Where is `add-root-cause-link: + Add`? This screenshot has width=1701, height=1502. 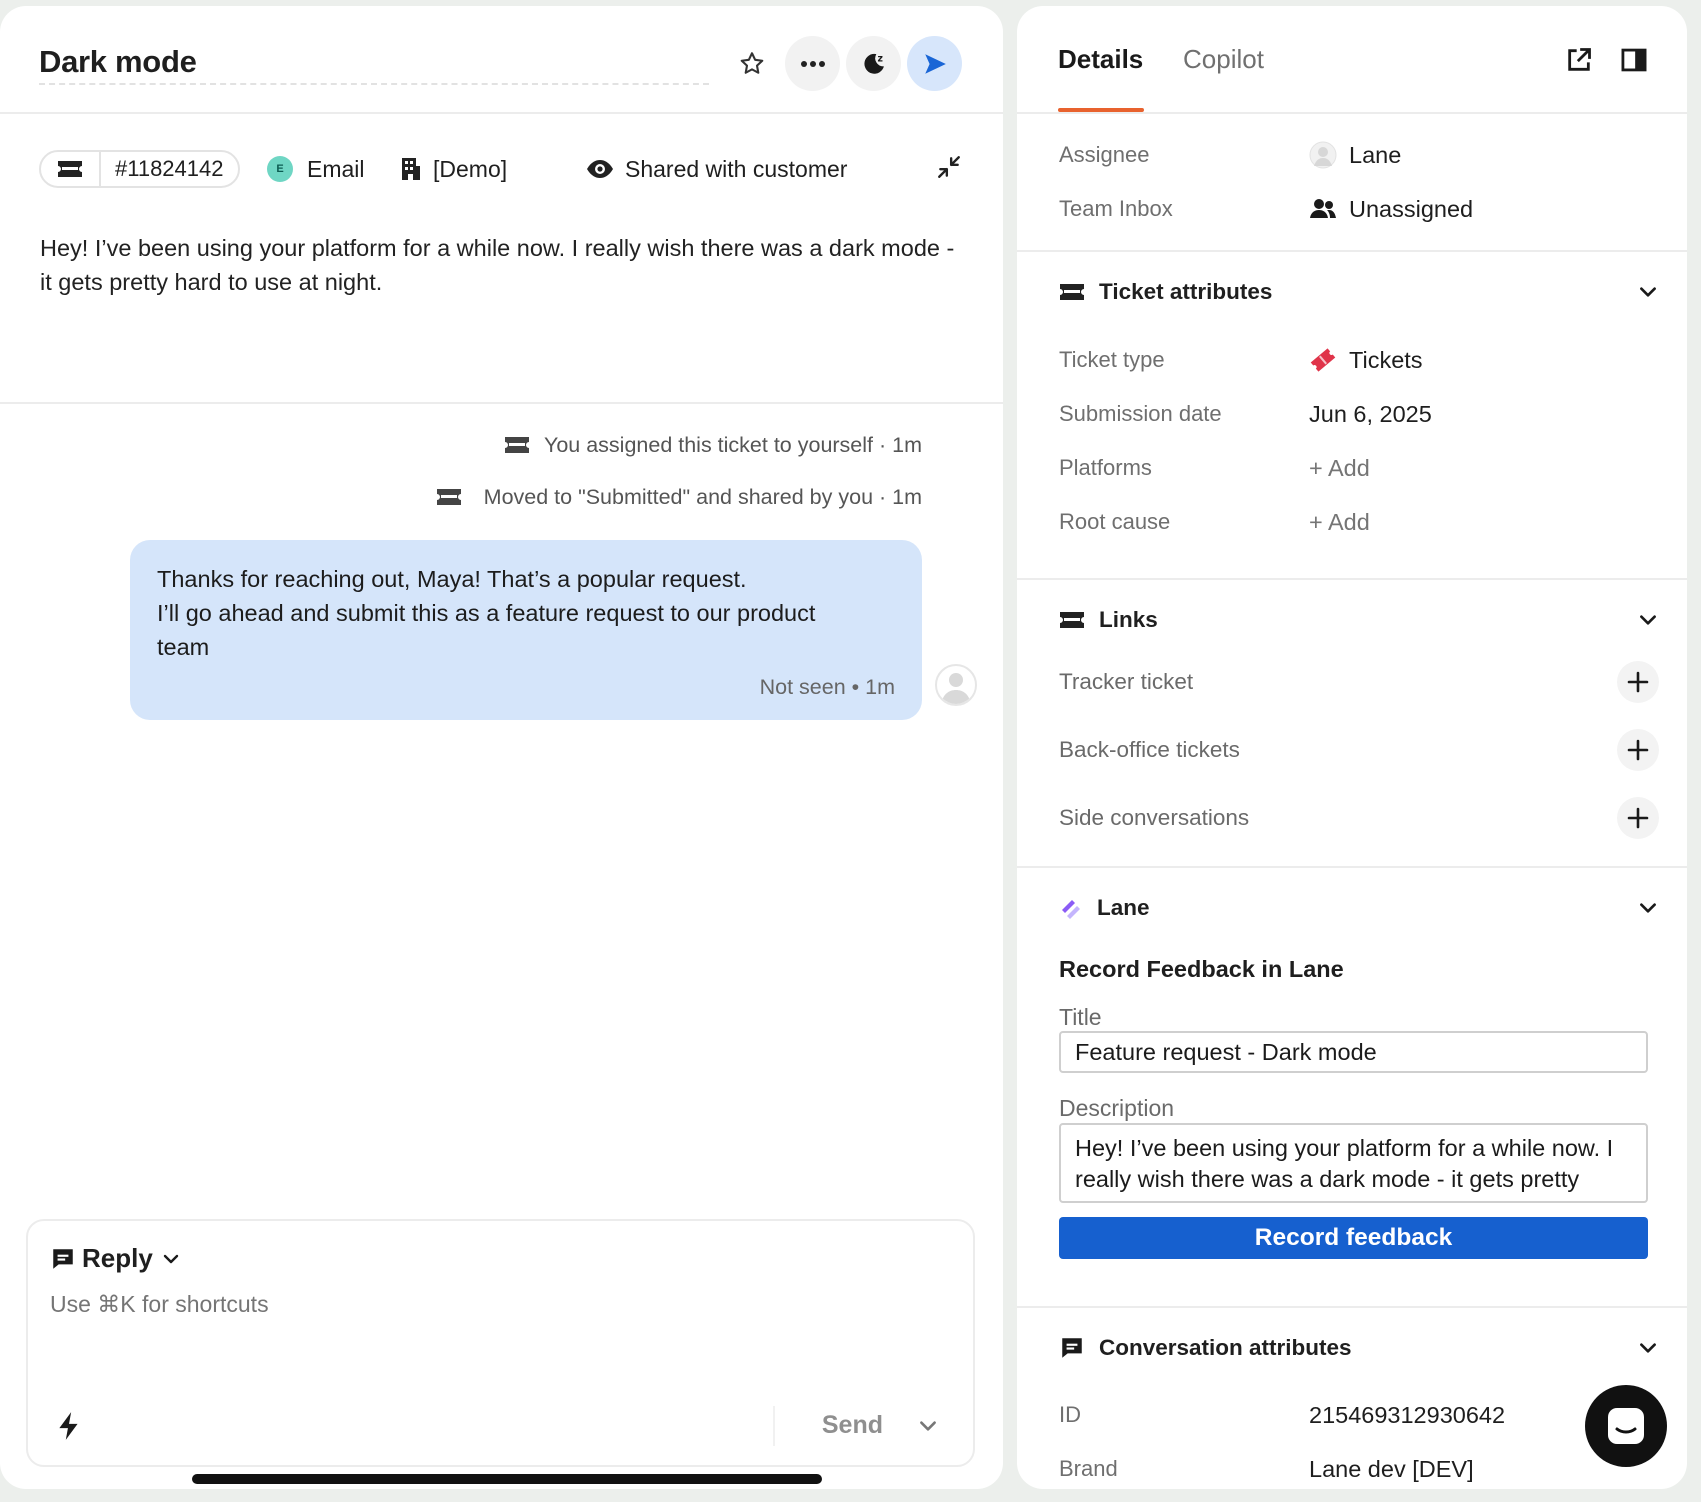 add-root-cause-link: + Add is located at coordinates (1339, 522).